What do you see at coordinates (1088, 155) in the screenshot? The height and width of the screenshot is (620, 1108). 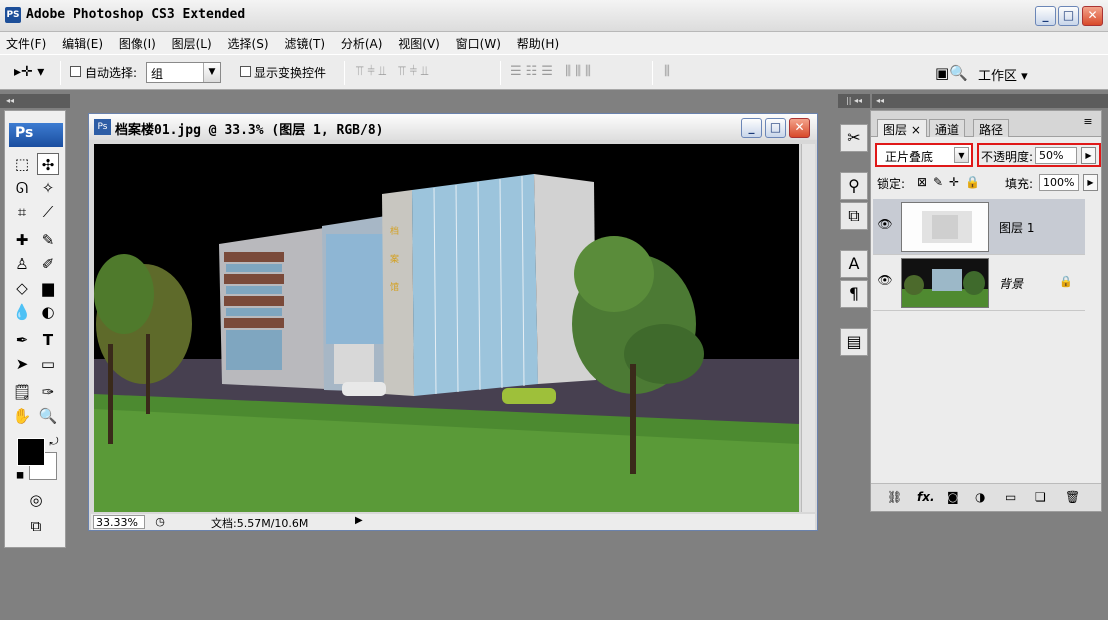 I see `opacity-slider-arrow-icon: ▶` at bounding box center [1088, 155].